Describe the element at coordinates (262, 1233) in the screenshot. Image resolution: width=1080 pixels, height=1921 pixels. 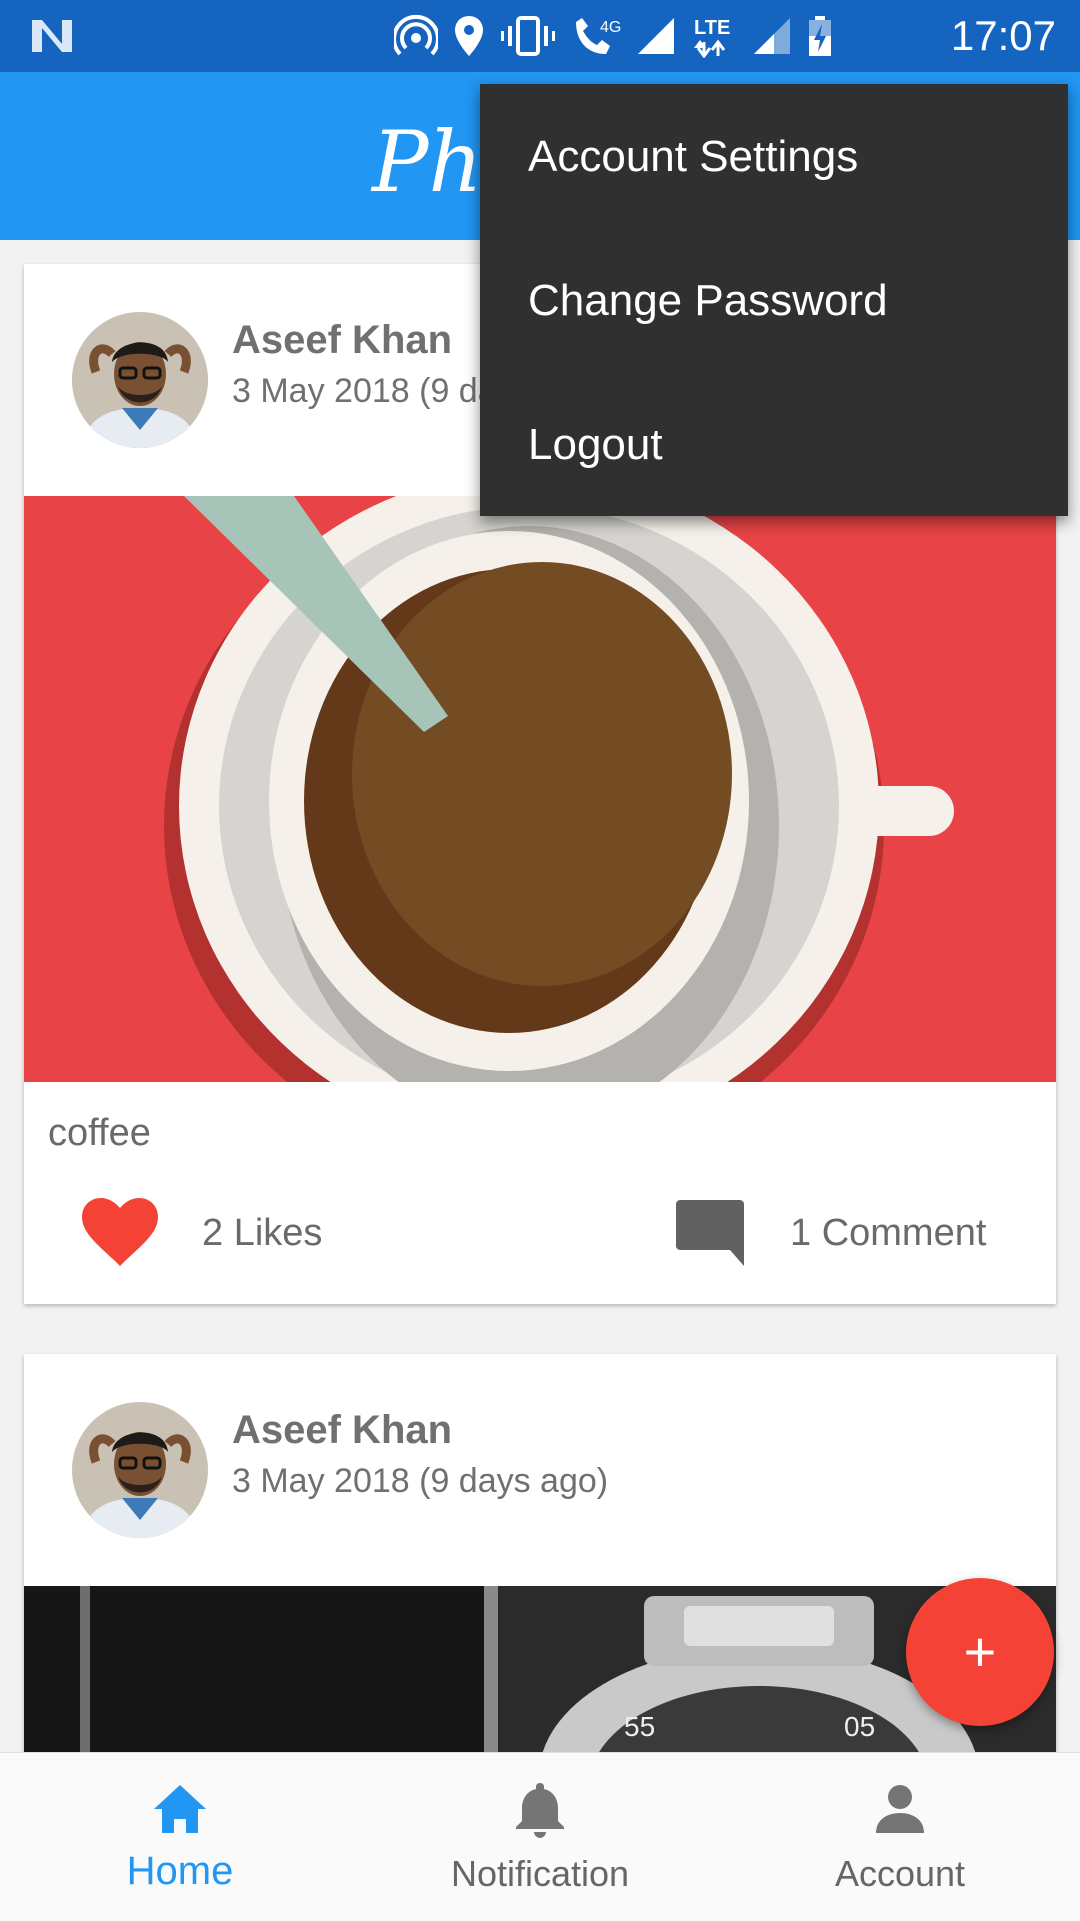
I see `likes-count: 2 Likes` at that location.